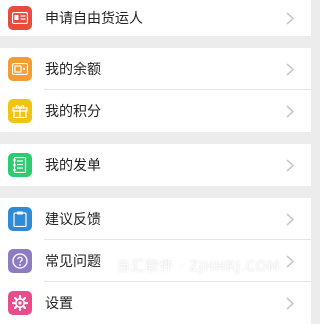 The width and height of the screenshot is (320, 324). I want to click on menu-item-balance: 我的余额, so click(155, 69).